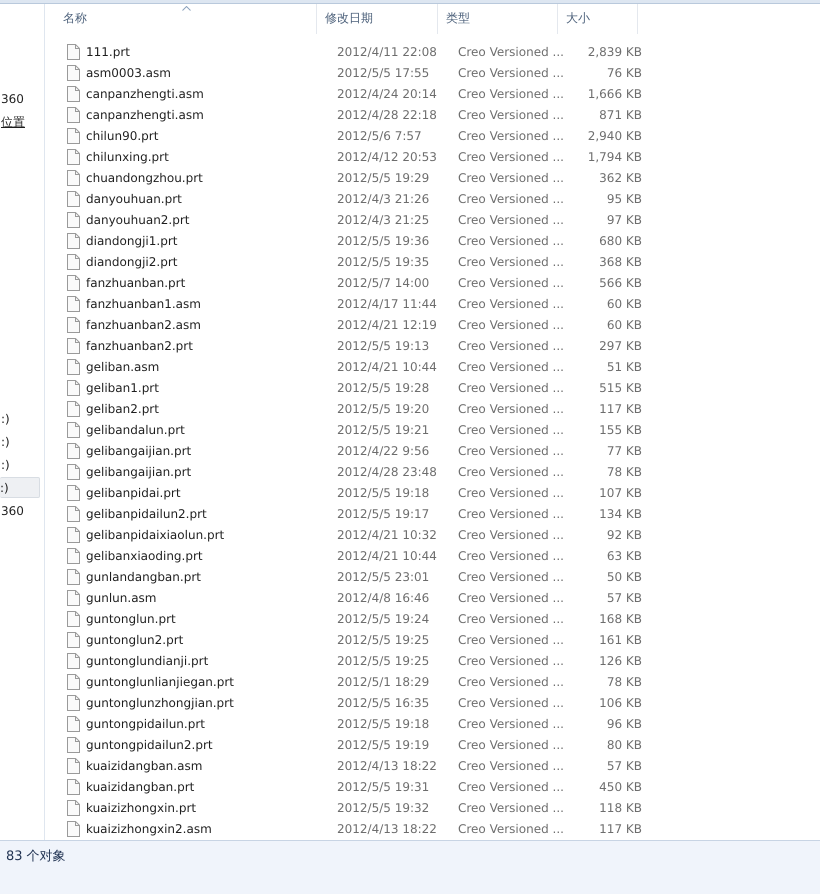 The height and width of the screenshot is (894, 820). What do you see at coordinates (122, 387) in the screenshot?
I see `file-name: geliban1.prt` at bounding box center [122, 387].